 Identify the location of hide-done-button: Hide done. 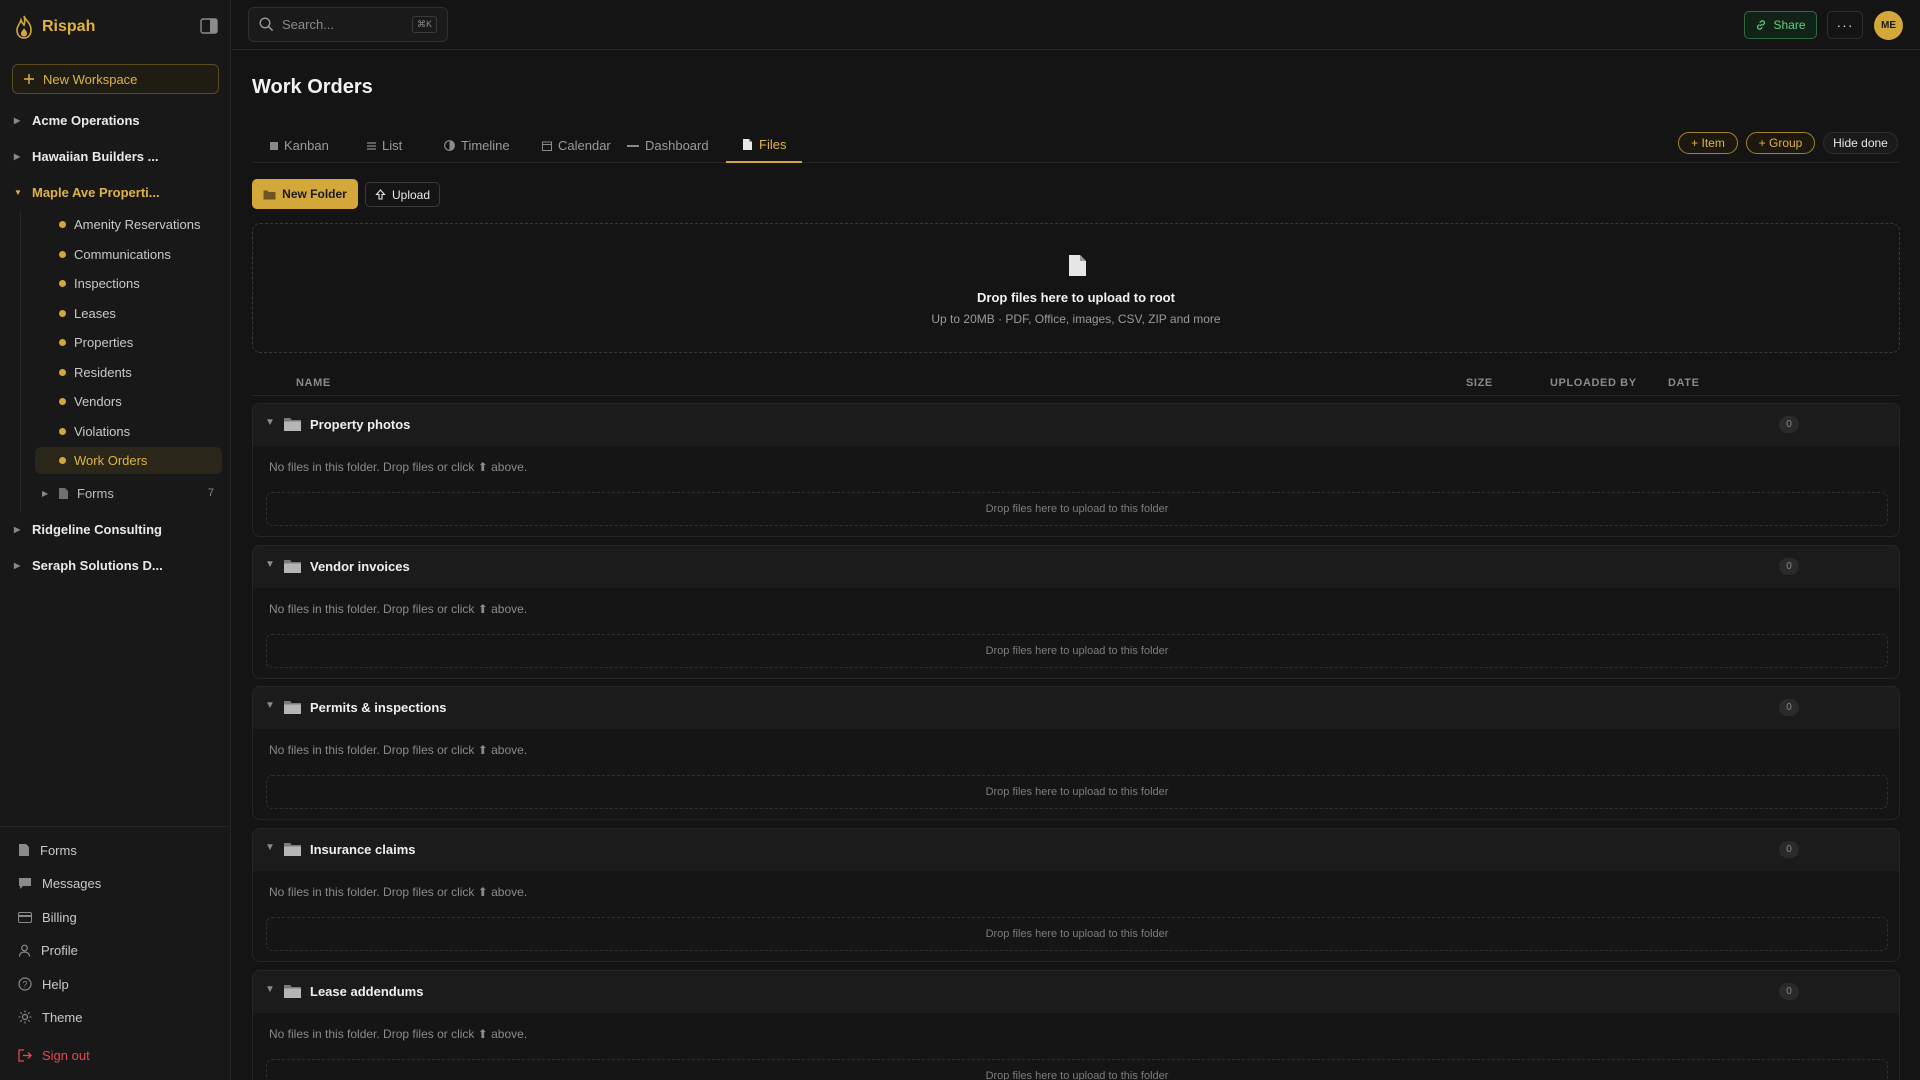
(1860, 143).